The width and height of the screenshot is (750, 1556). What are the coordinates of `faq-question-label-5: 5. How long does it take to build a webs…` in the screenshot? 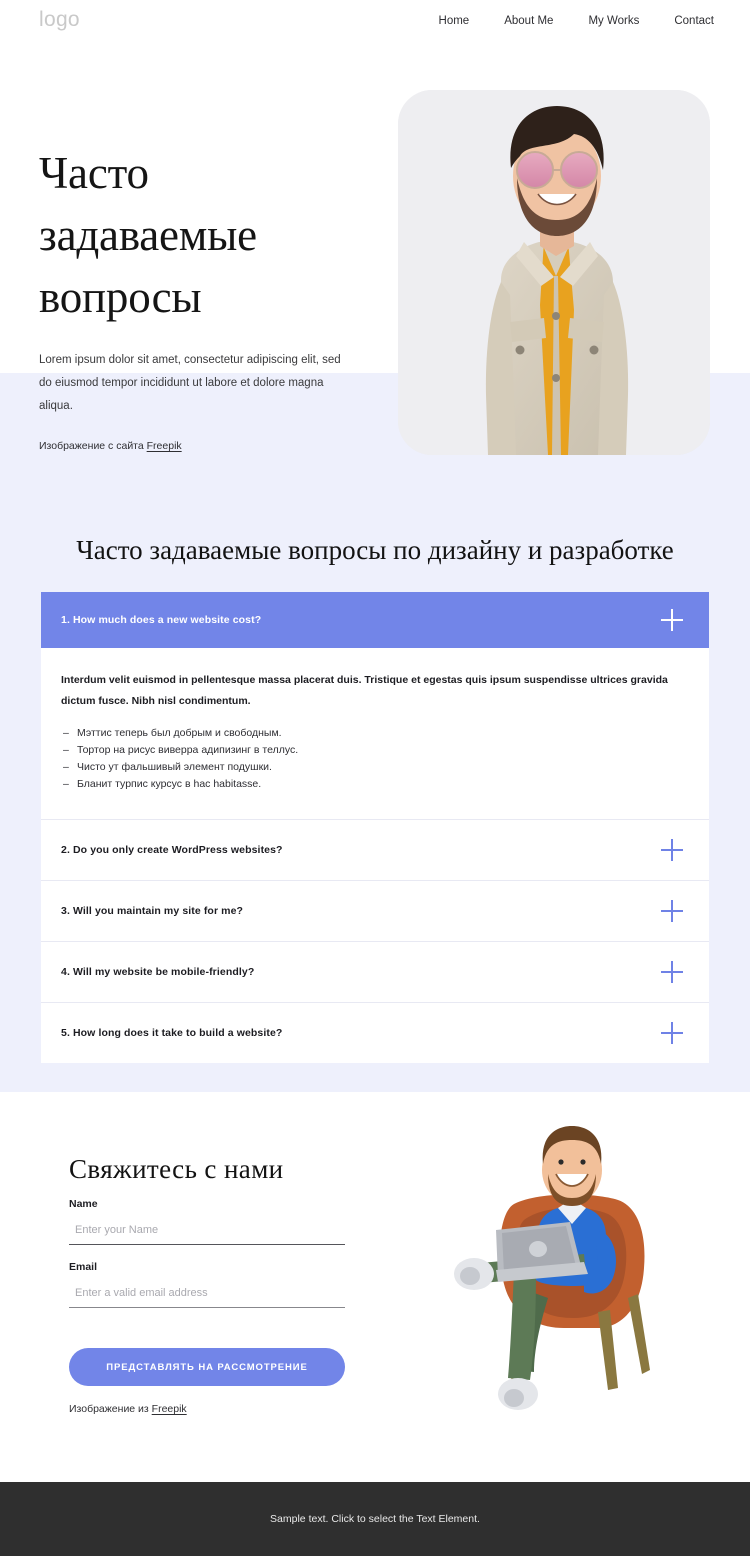 It's located at (172, 1033).